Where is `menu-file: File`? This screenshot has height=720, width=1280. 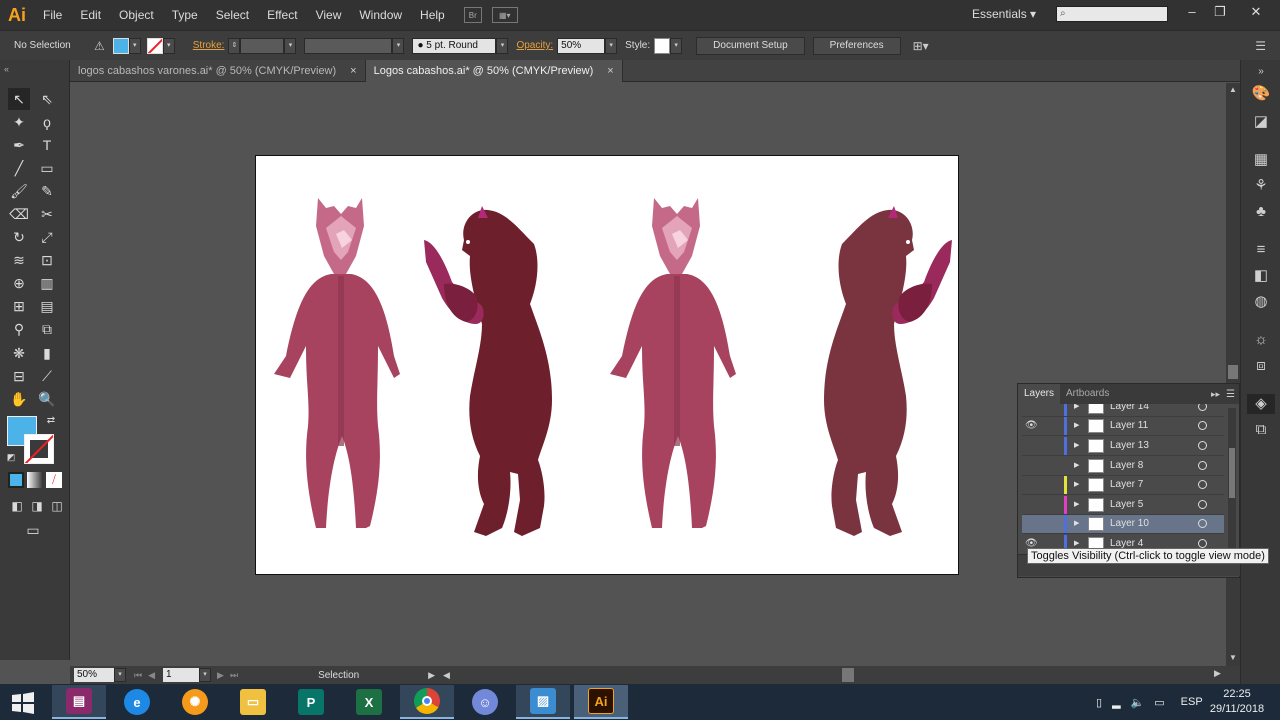 menu-file: File is located at coordinates (52, 15).